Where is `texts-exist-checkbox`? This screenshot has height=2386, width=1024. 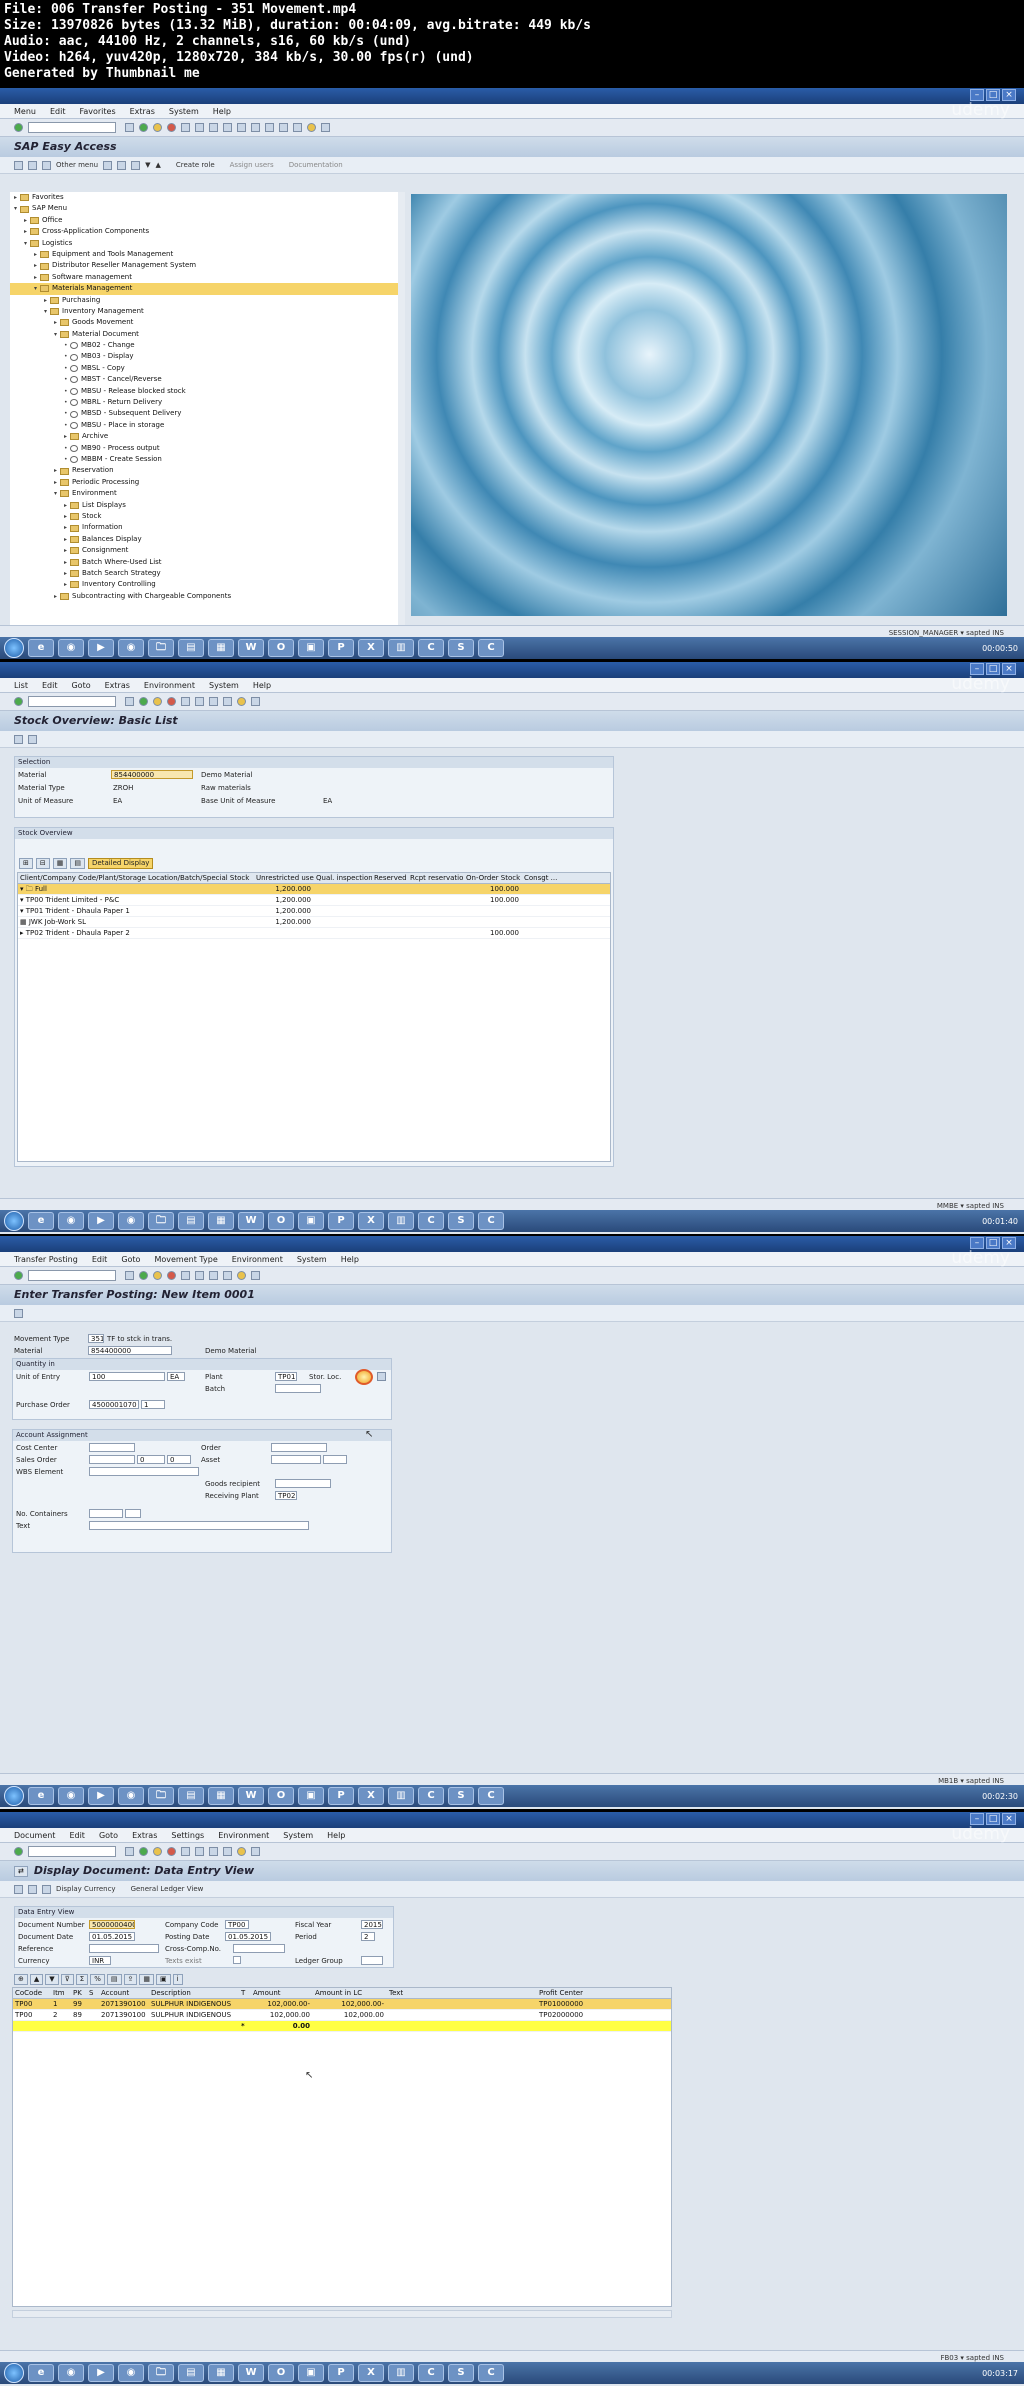 texts-exist-checkbox is located at coordinates (237, 1960).